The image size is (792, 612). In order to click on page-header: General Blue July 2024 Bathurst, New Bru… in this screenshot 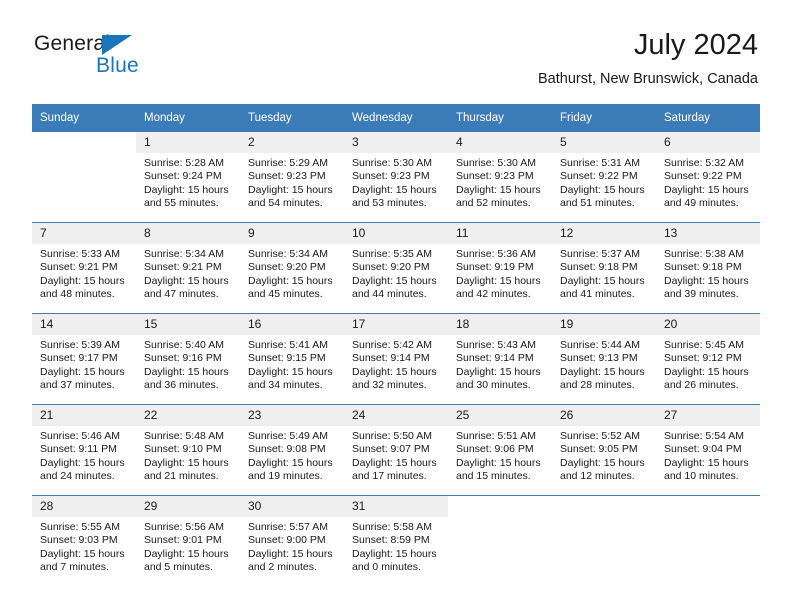, I will do `click(396, 61)`.